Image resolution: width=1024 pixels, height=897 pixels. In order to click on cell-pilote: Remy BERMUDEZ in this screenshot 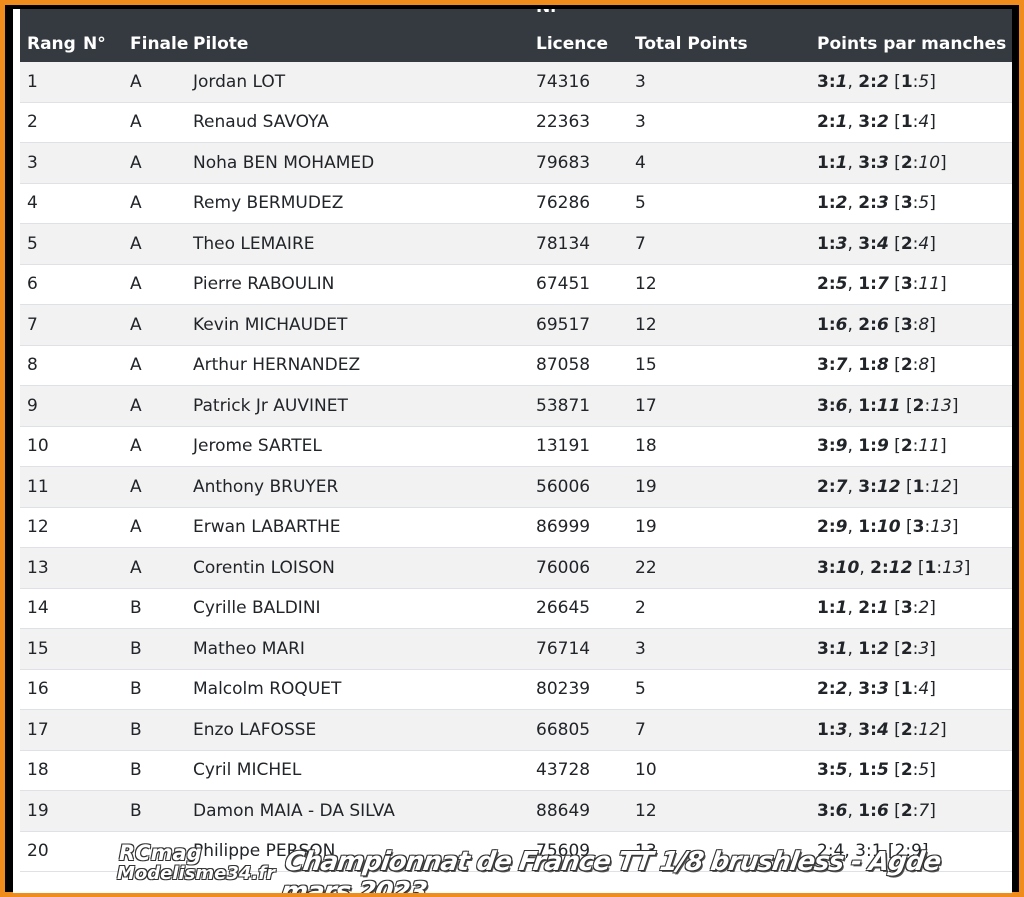, I will do `click(268, 203)`.